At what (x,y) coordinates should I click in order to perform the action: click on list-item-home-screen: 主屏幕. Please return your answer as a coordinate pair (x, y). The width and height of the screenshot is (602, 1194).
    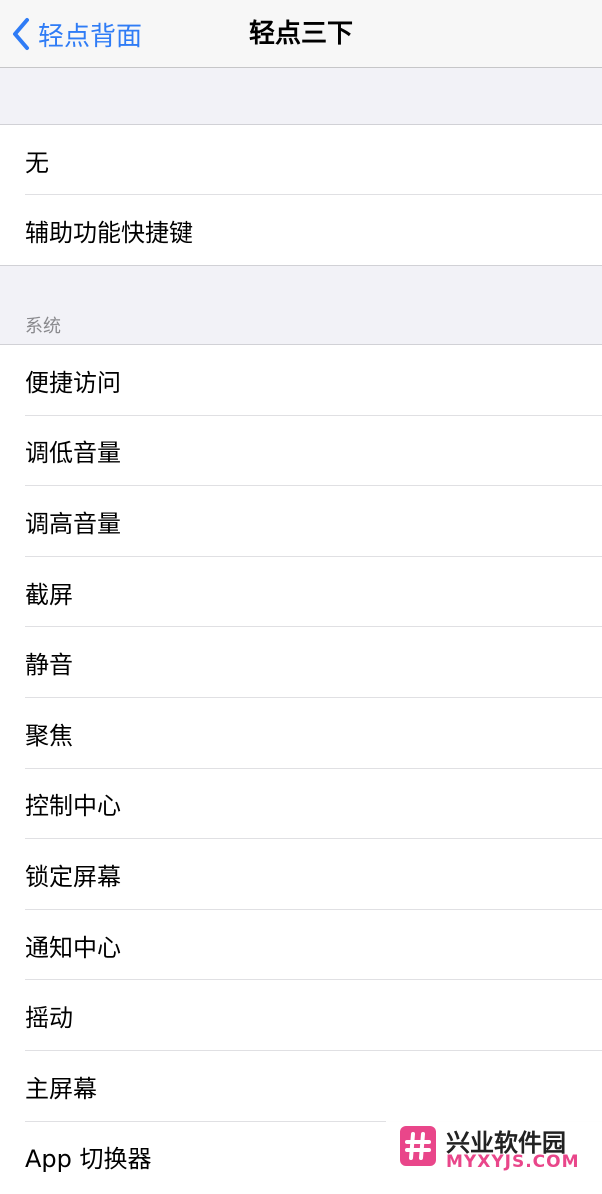
    Looking at the image, I should click on (301, 1086).